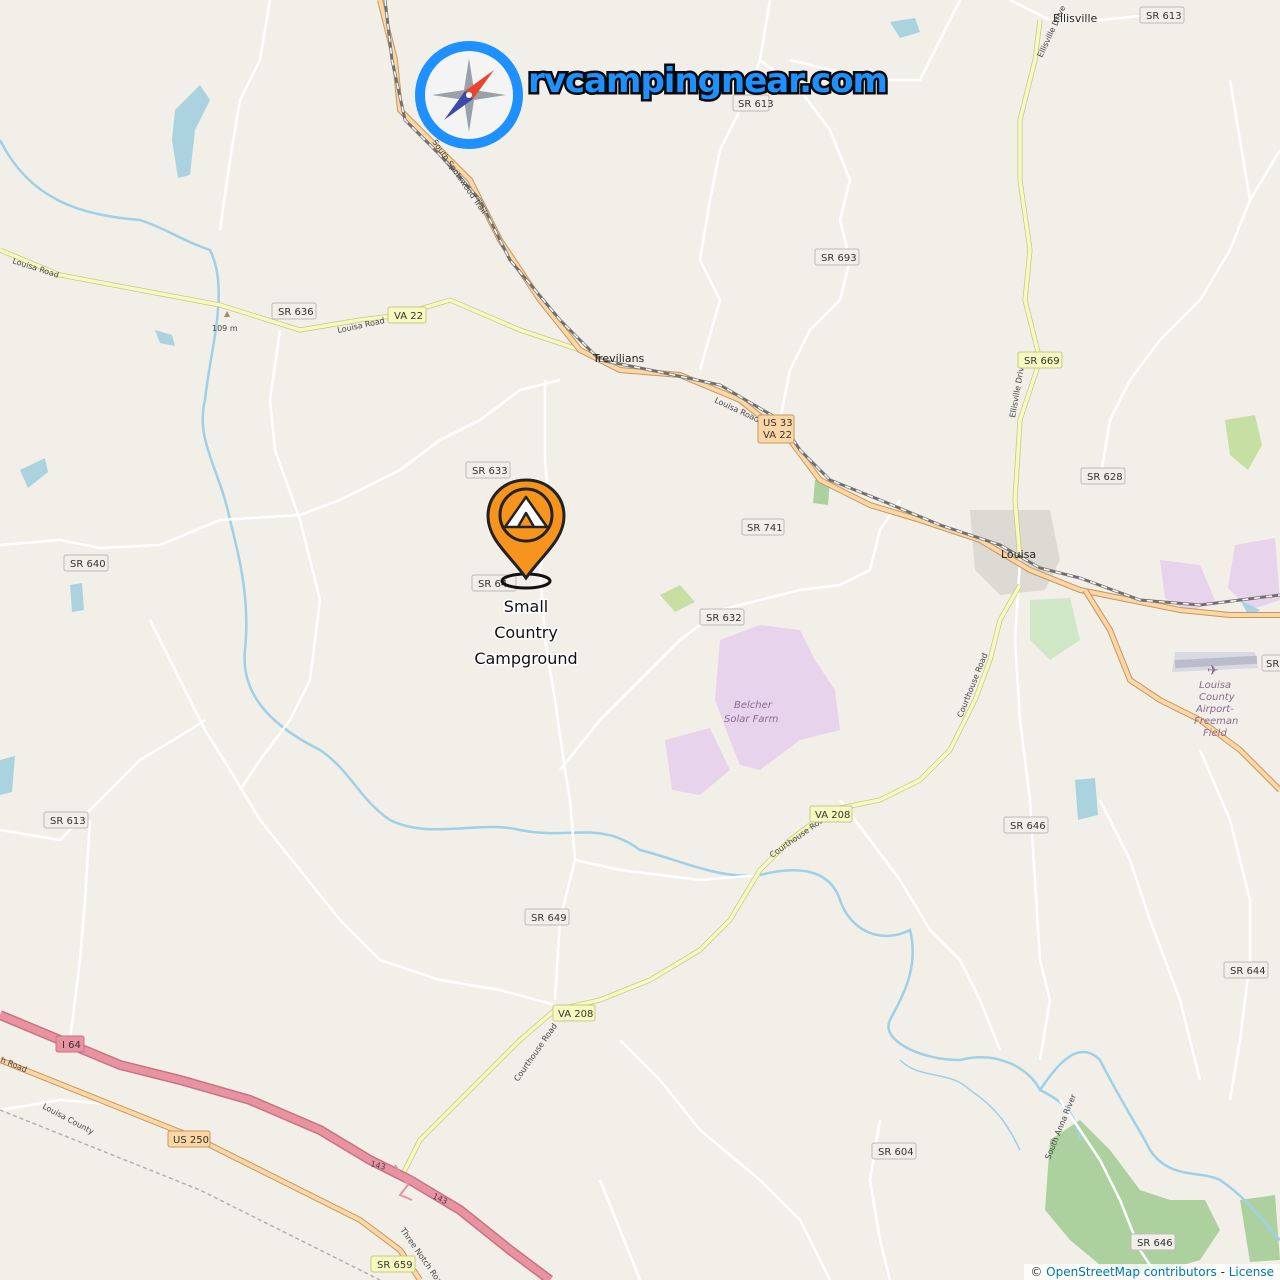 Image resolution: width=1280 pixels, height=1280 pixels. What do you see at coordinates (1217, 697) in the screenshot?
I see `airport-label-2: County` at bounding box center [1217, 697].